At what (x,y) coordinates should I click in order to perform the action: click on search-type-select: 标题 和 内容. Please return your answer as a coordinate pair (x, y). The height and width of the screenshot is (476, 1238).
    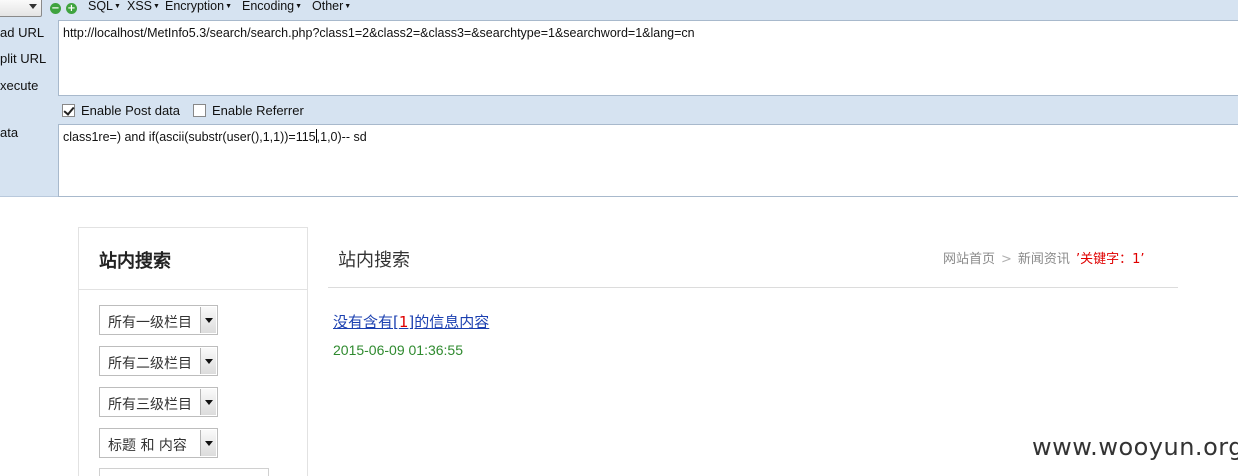
    Looking at the image, I should click on (158, 443).